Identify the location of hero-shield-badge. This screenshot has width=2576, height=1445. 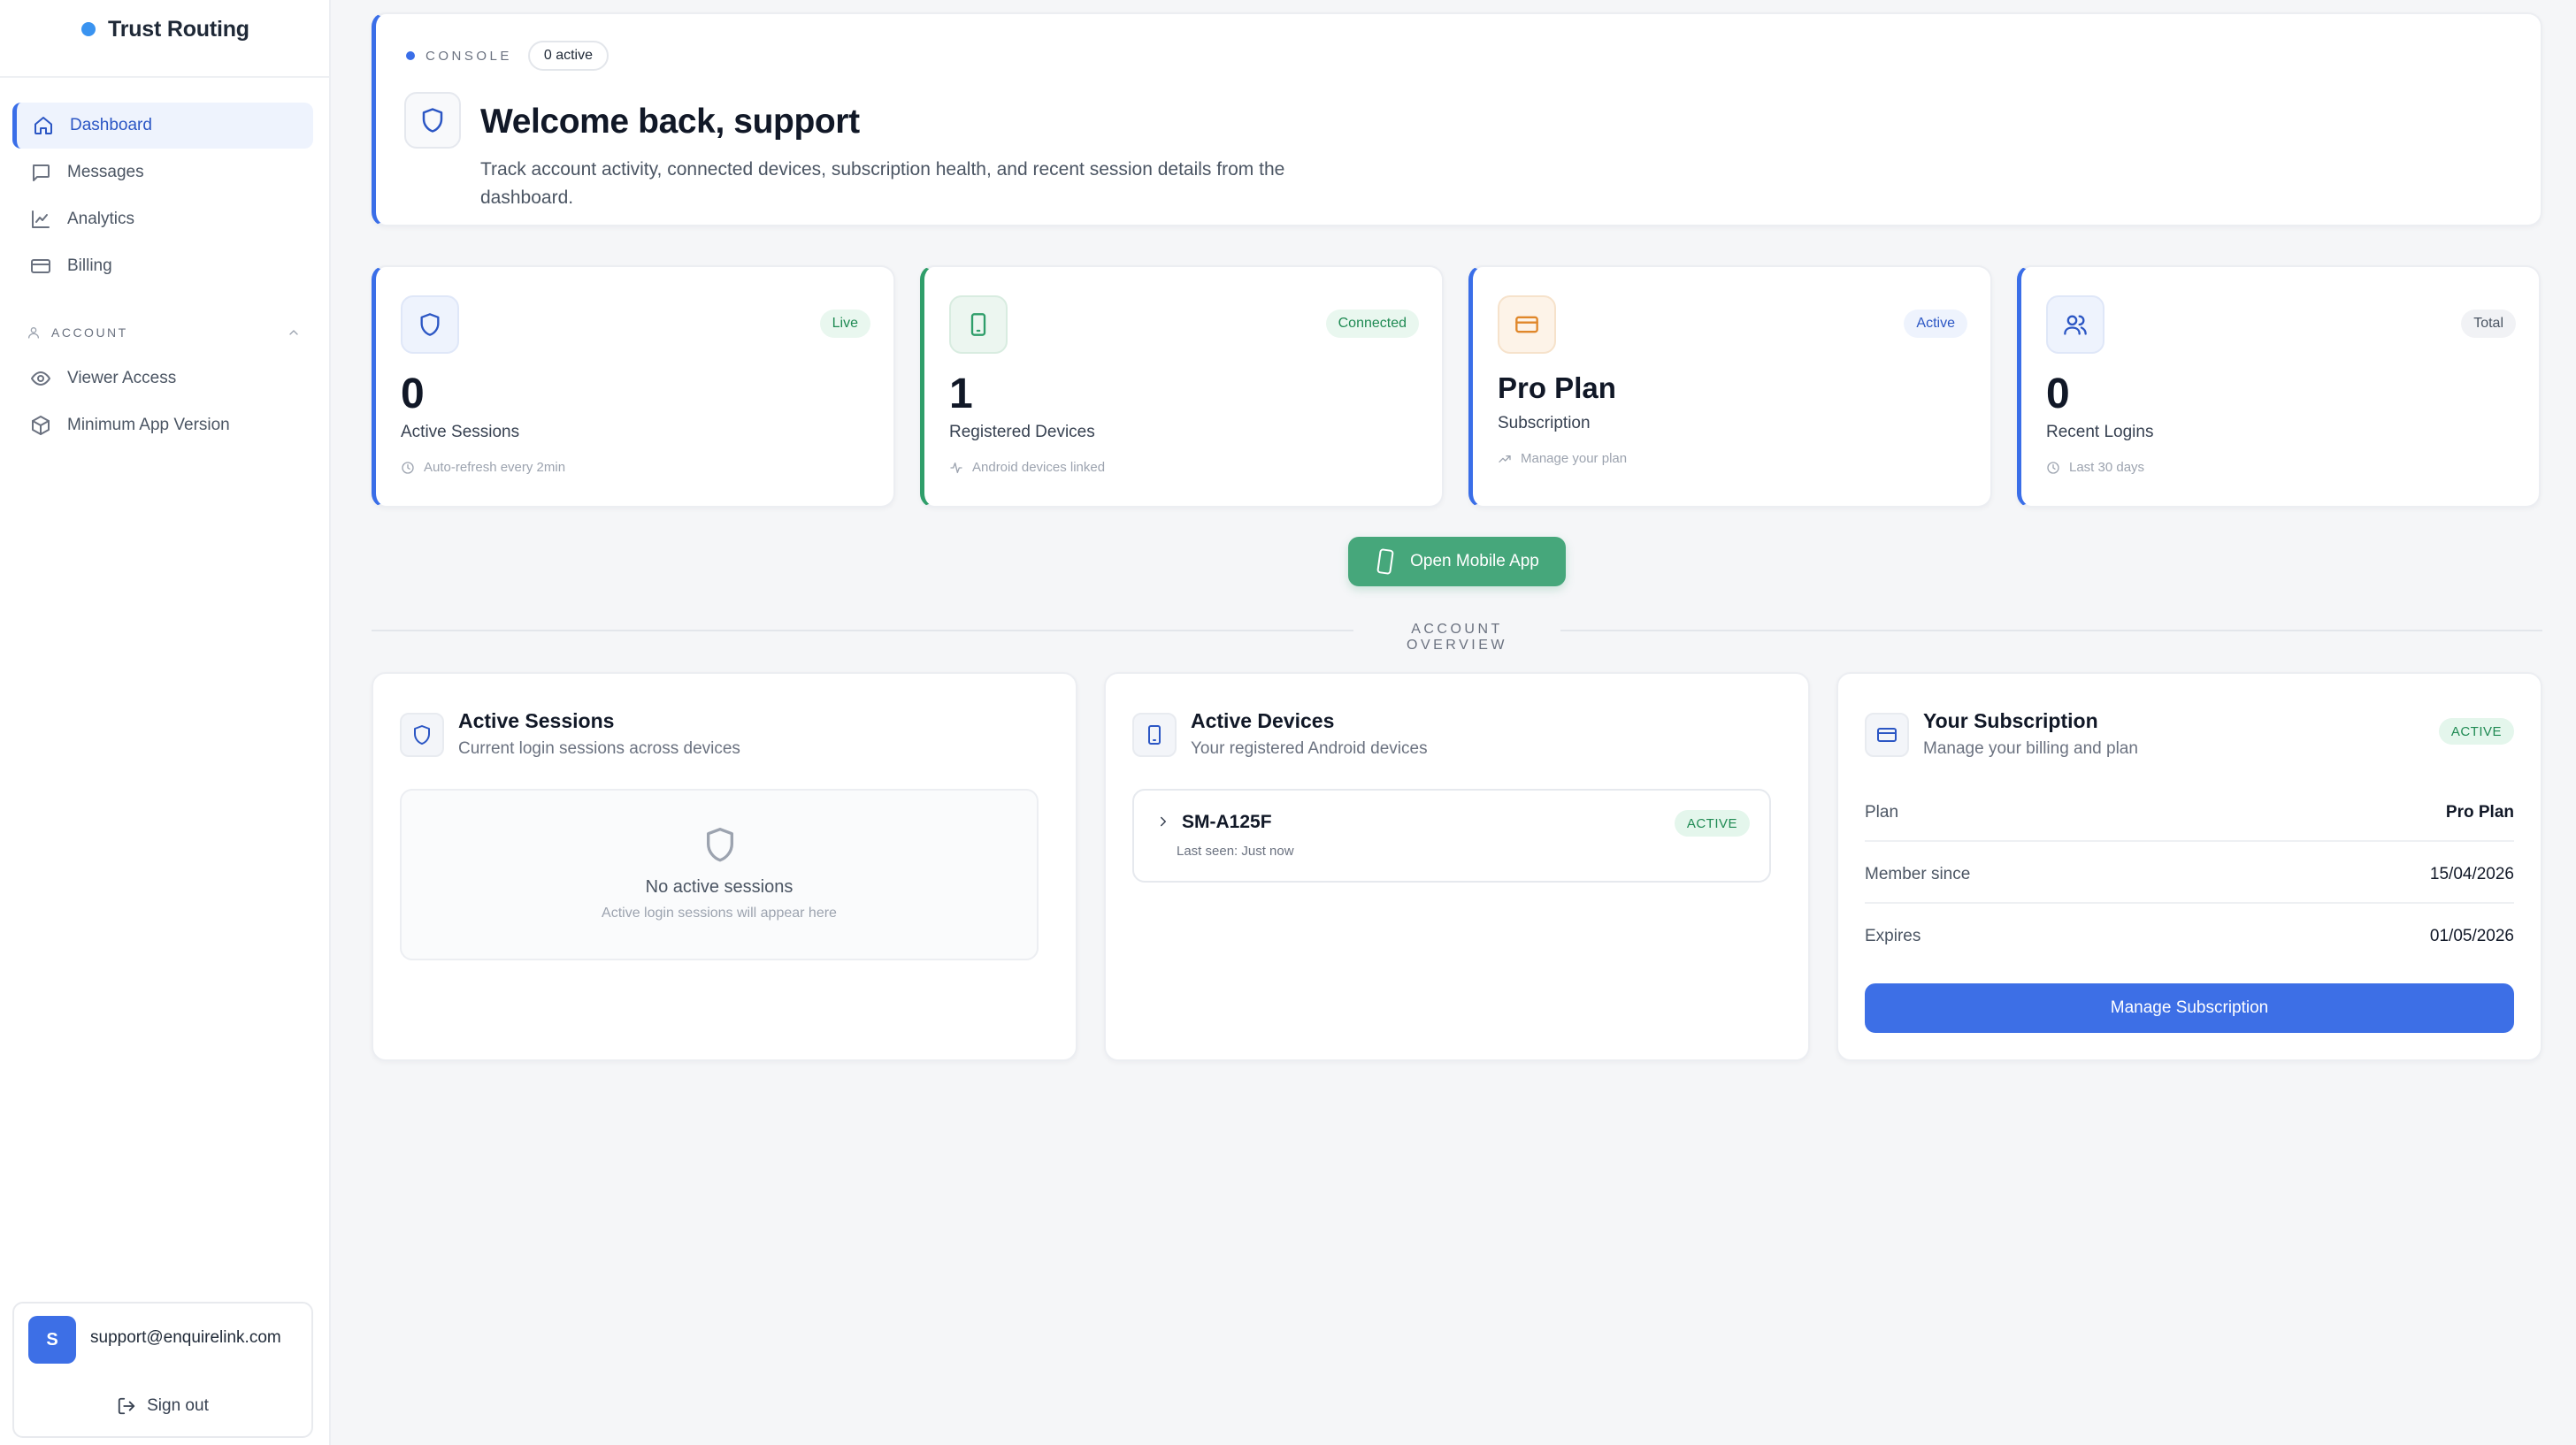
(432, 120).